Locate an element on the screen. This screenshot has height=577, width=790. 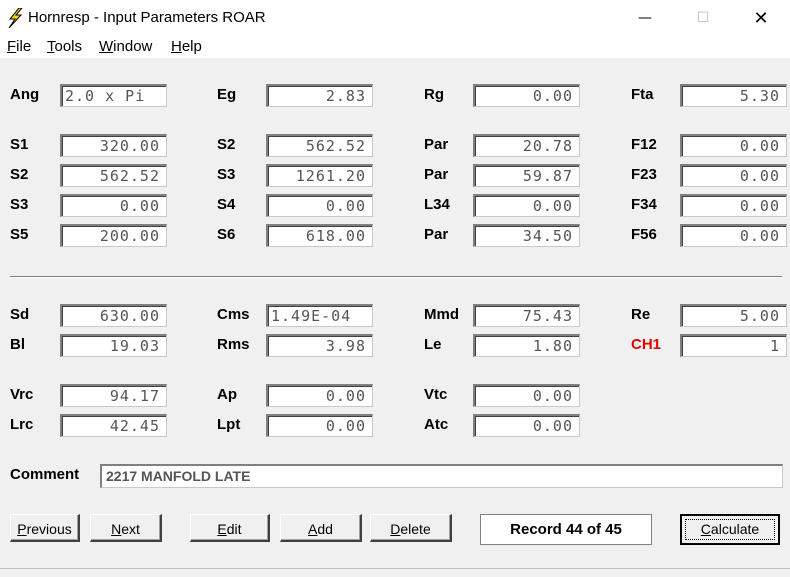
close-button: ✕ is located at coordinates (761, 18).